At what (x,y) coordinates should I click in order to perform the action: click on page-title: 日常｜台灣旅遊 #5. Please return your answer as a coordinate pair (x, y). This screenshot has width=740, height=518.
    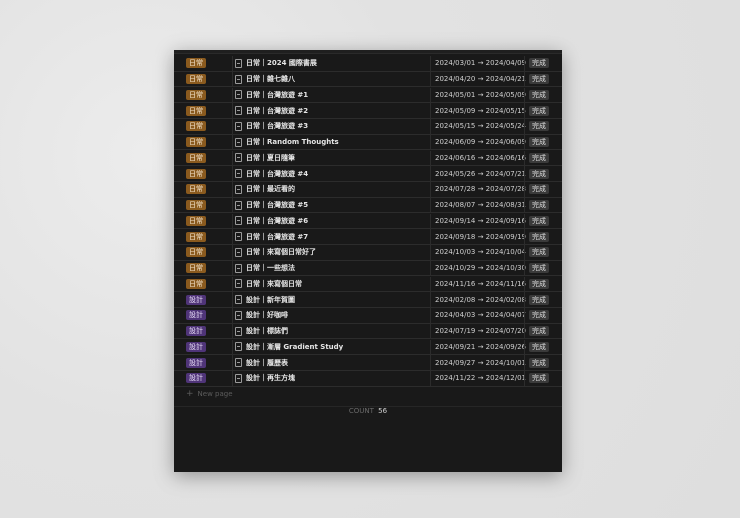
    Looking at the image, I should click on (277, 205).